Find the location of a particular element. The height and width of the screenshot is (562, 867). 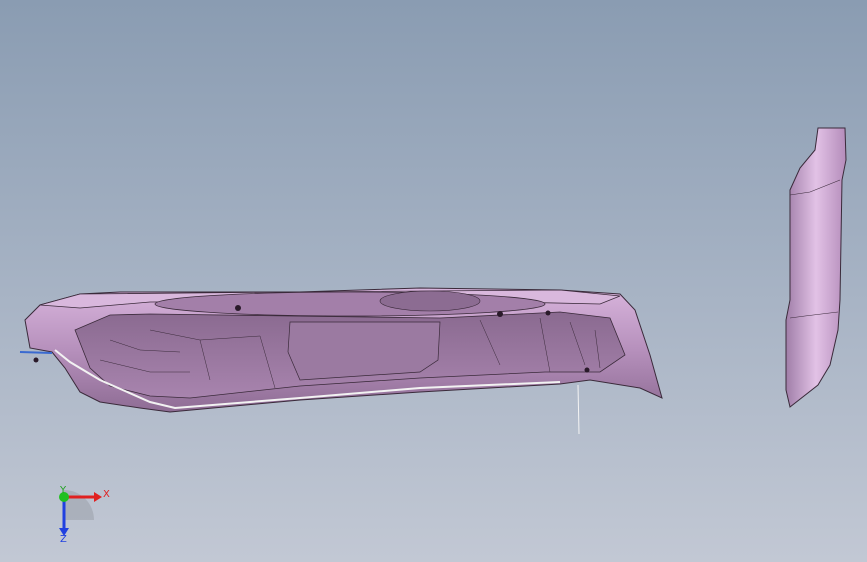

triad-x-arrow is located at coordinates (98, 497).